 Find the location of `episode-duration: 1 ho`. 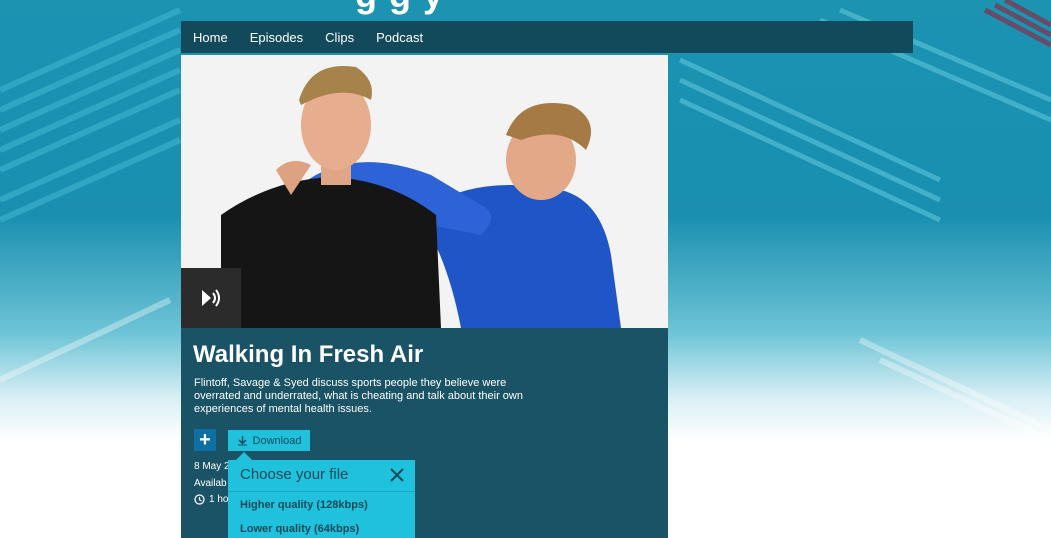

episode-duration: 1 ho is located at coordinates (211, 499).